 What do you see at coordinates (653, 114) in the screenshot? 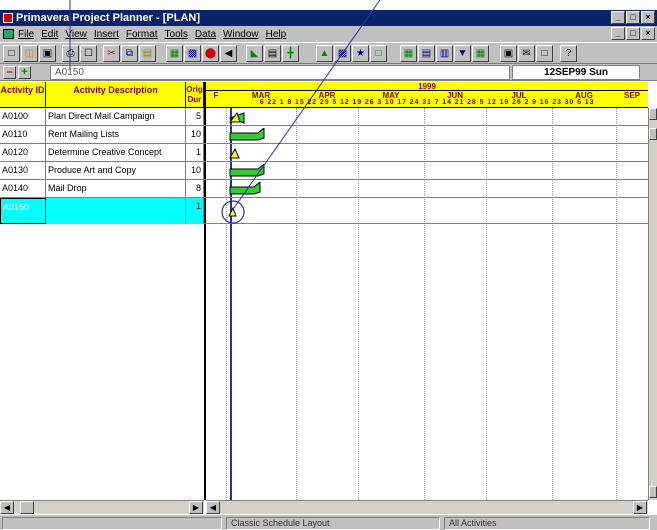
I see `scroll-up-icon` at bounding box center [653, 114].